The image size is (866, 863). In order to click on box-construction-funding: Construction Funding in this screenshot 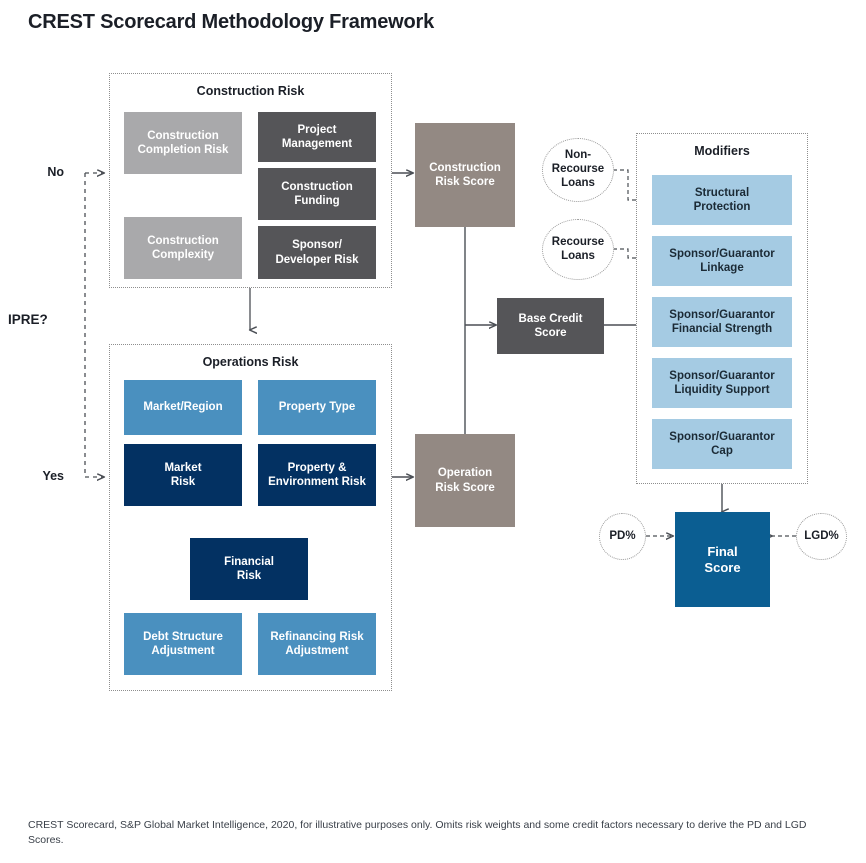, I will do `click(317, 194)`.